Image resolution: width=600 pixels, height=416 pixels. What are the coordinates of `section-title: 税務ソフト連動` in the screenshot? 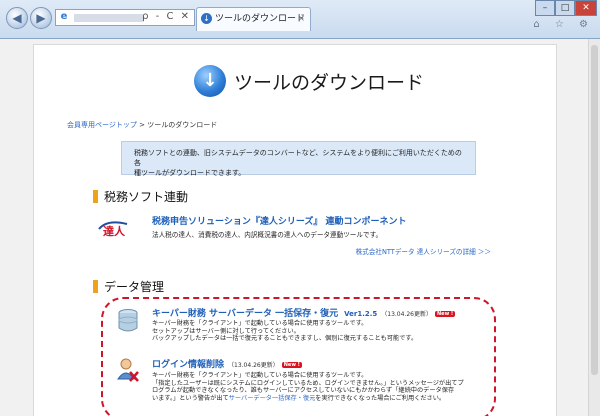 It's located at (146, 197).